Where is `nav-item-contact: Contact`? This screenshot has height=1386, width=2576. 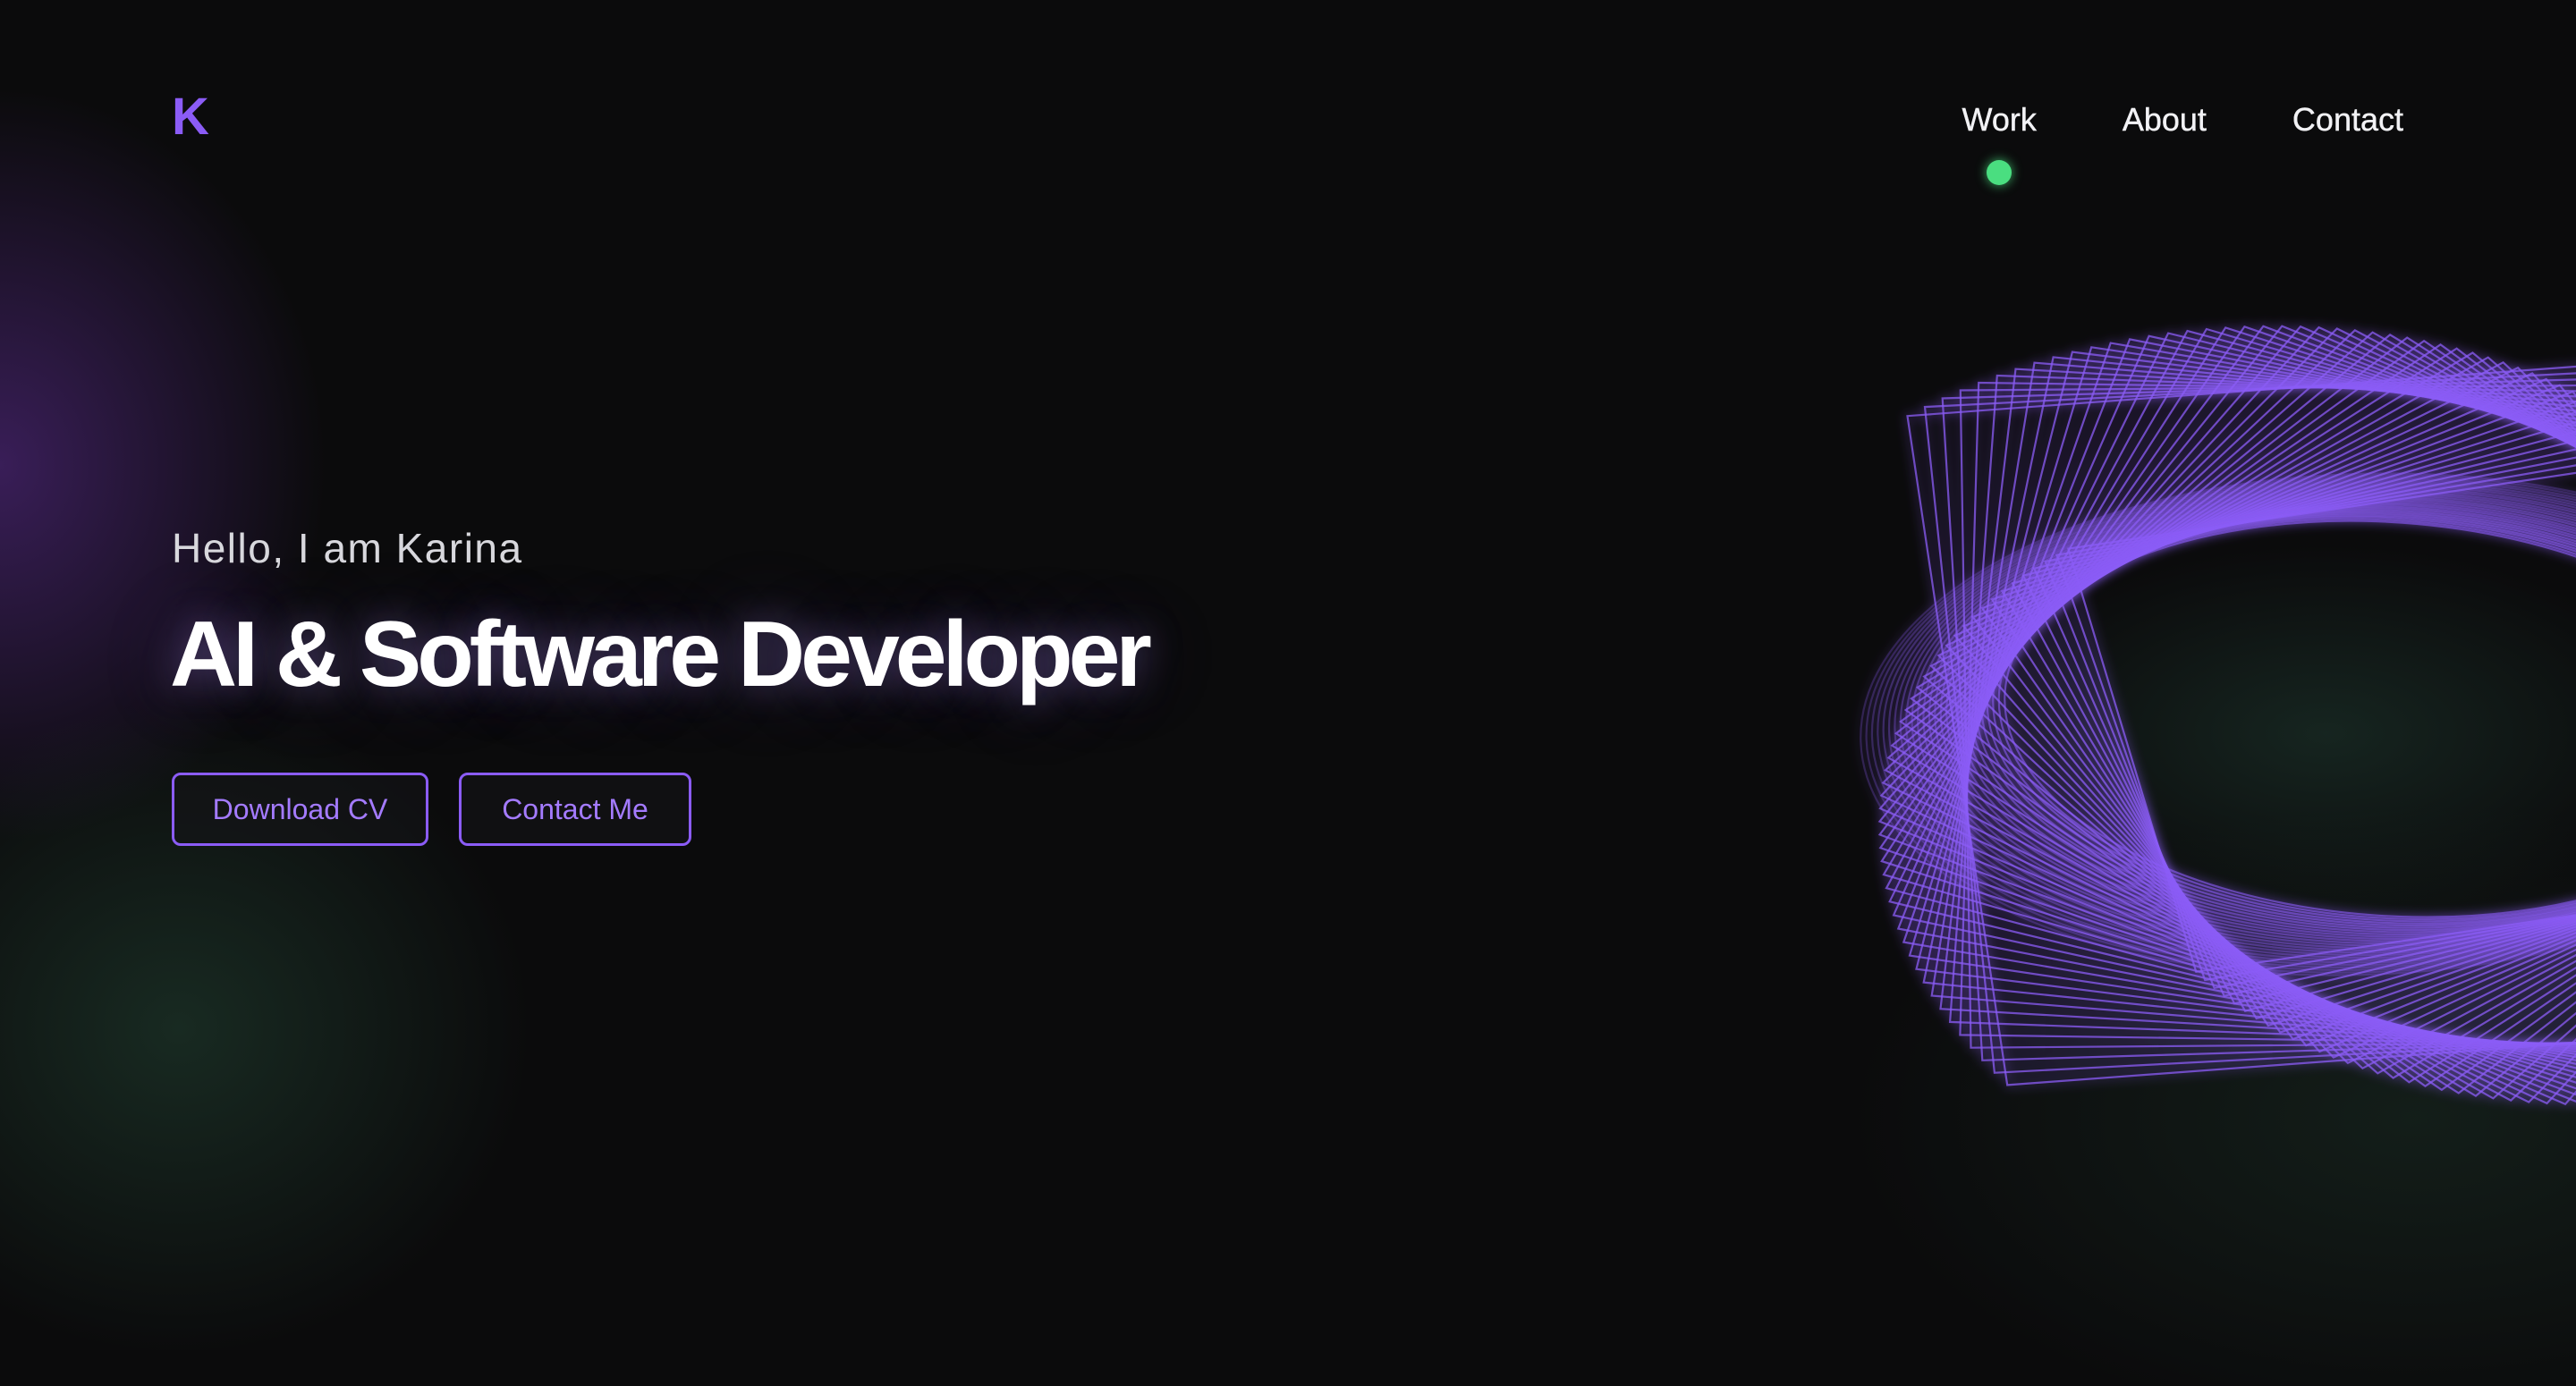 nav-item-contact: Contact is located at coordinates (2347, 120).